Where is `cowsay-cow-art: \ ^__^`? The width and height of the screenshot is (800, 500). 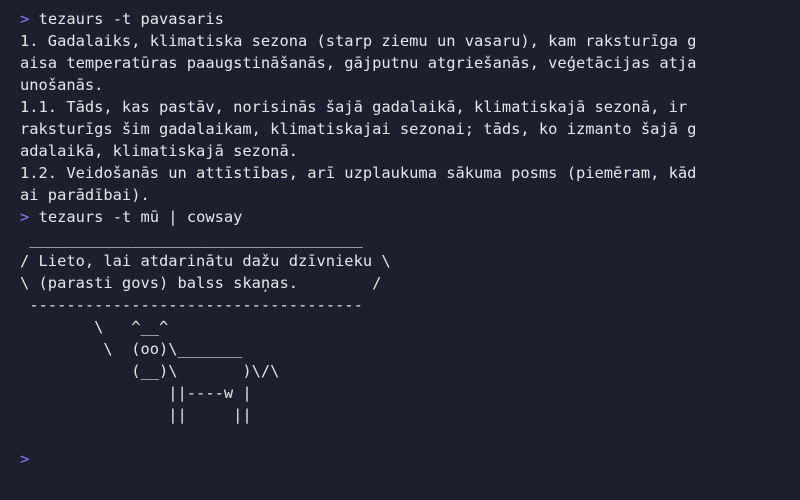 cowsay-cow-art: \ ^__^ is located at coordinates (94, 327).